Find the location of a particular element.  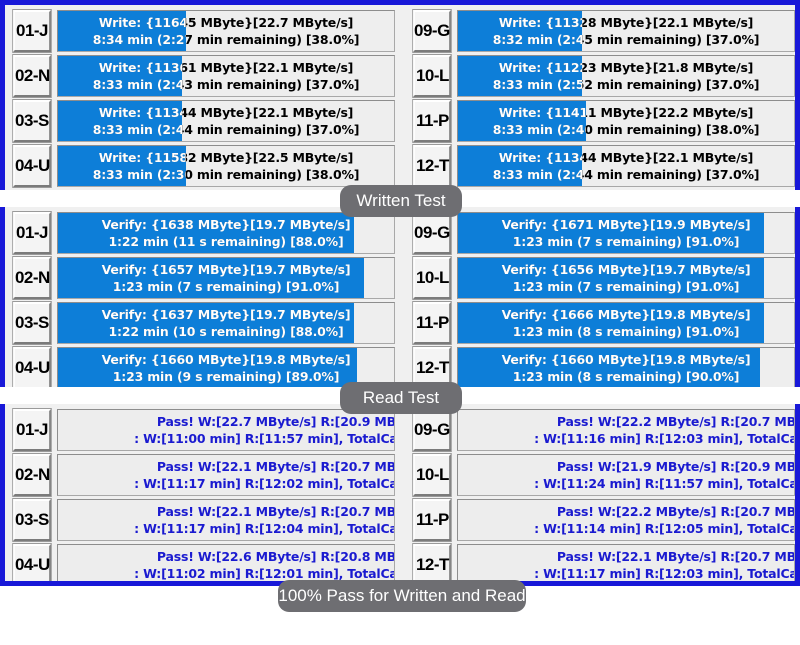

device-label-text: 11-P is located at coordinates (432, 519).